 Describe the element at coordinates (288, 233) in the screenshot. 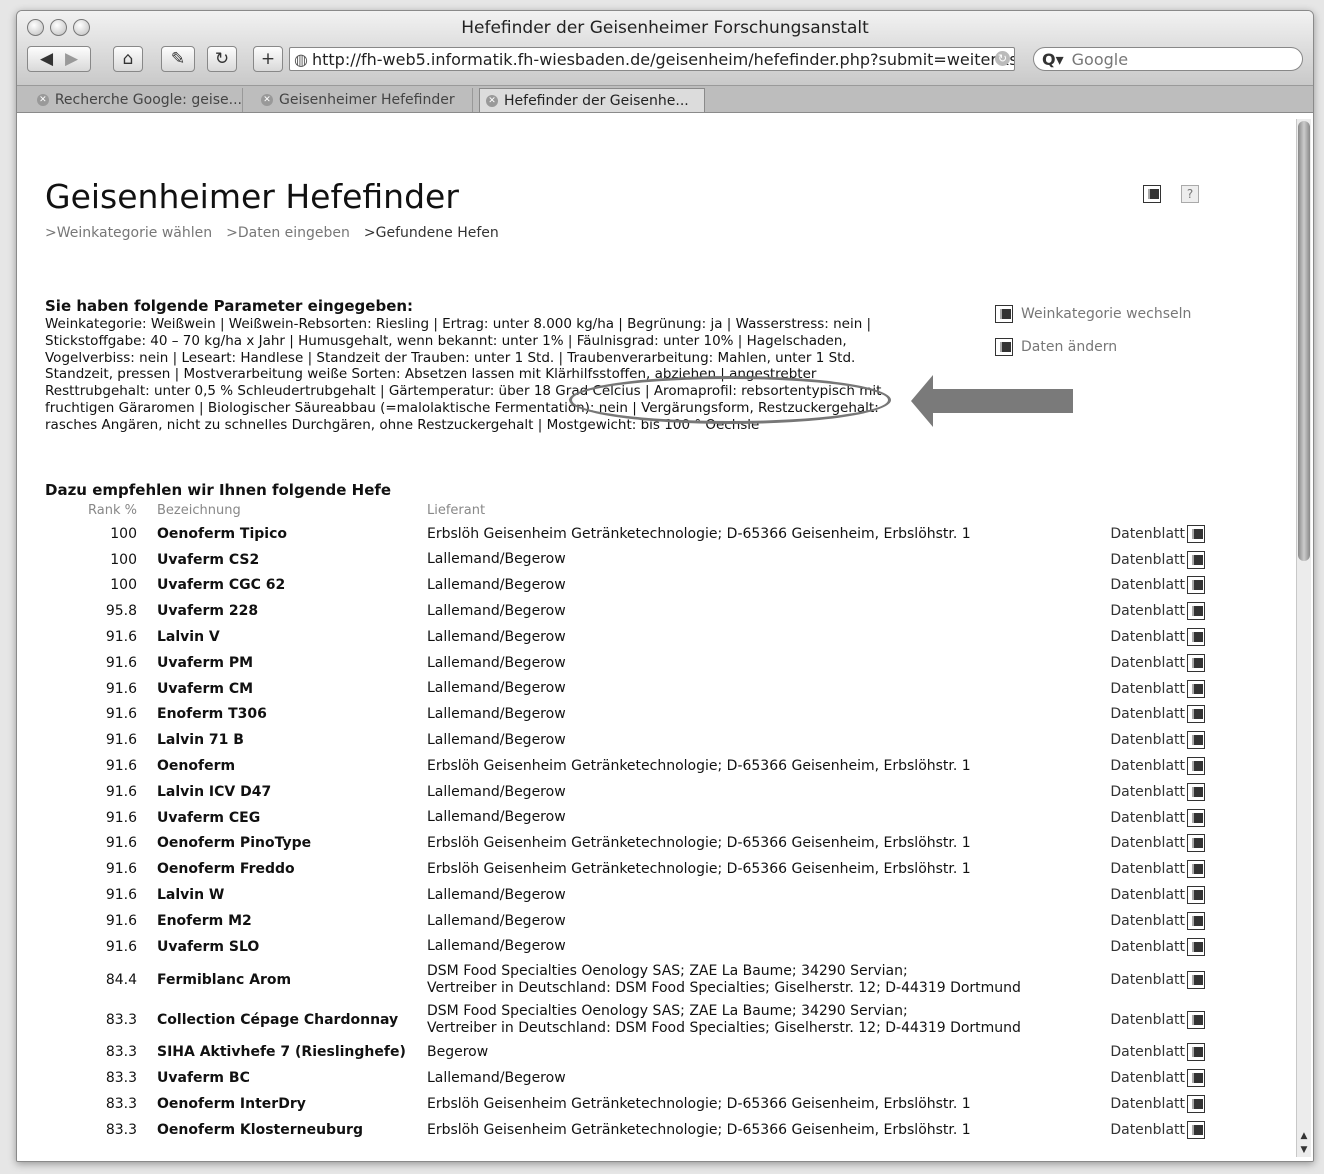

I see `breadcrumb-daten: >Daten eingeben` at that location.